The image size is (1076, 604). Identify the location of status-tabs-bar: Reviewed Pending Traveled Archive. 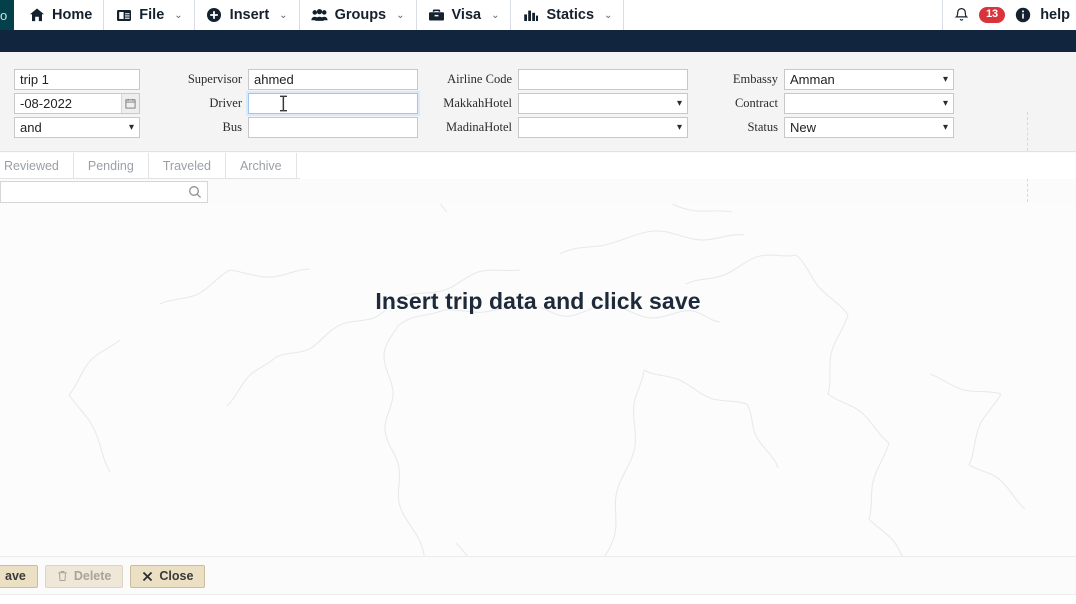
(538, 166).